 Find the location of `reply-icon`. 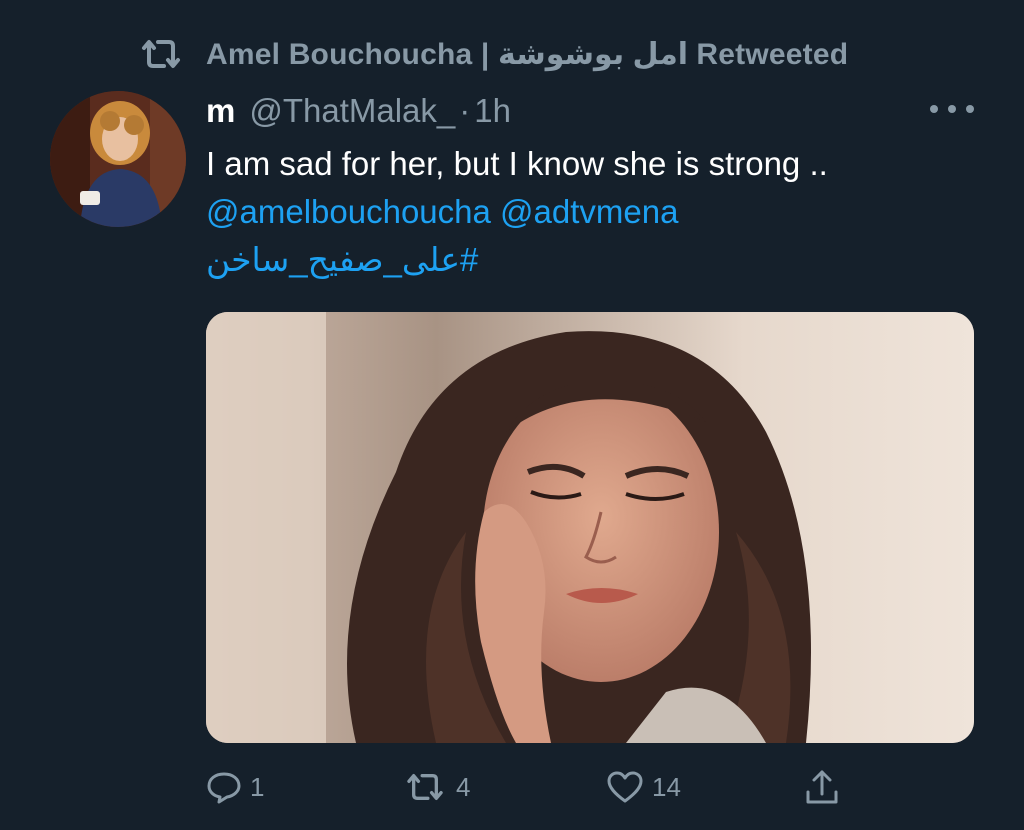

reply-icon is located at coordinates (224, 788).